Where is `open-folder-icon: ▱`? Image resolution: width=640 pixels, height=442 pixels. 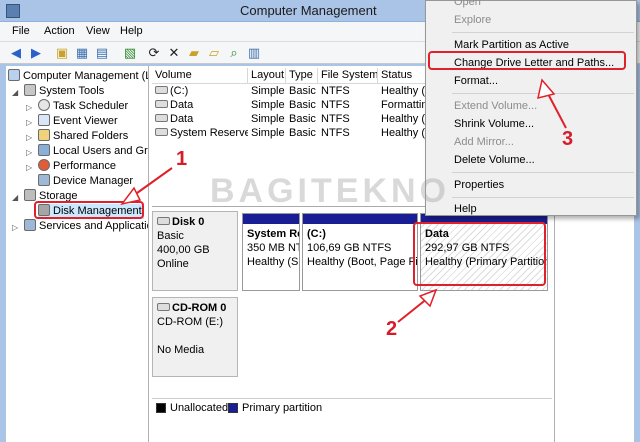
open-folder-icon: ▱ is located at coordinates (214, 53).